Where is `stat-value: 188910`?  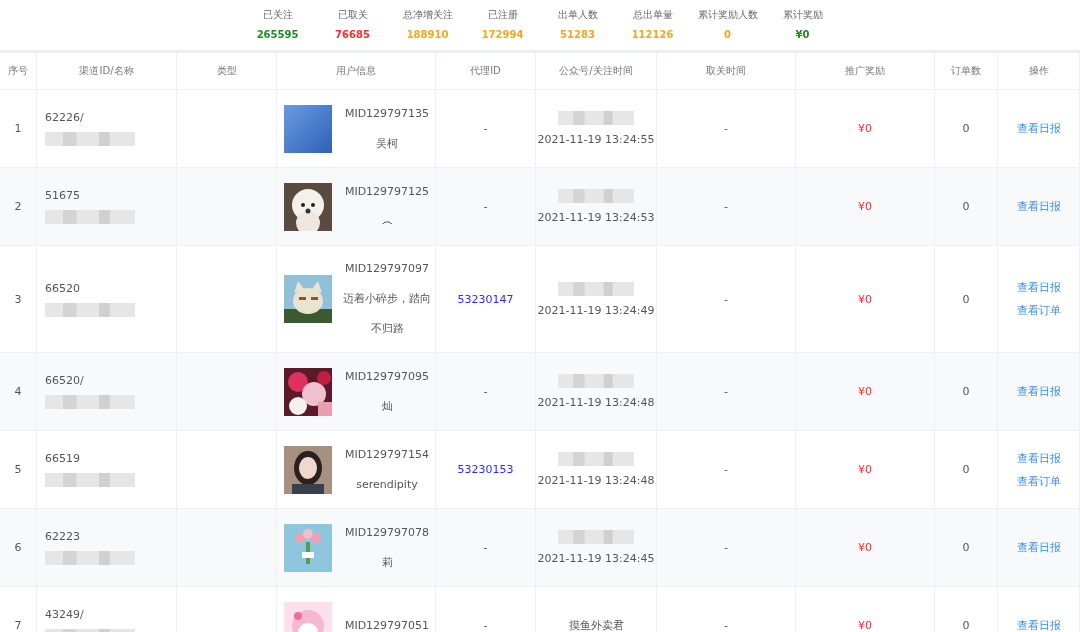 stat-value: 188910 is located at coordinates (427, 34).